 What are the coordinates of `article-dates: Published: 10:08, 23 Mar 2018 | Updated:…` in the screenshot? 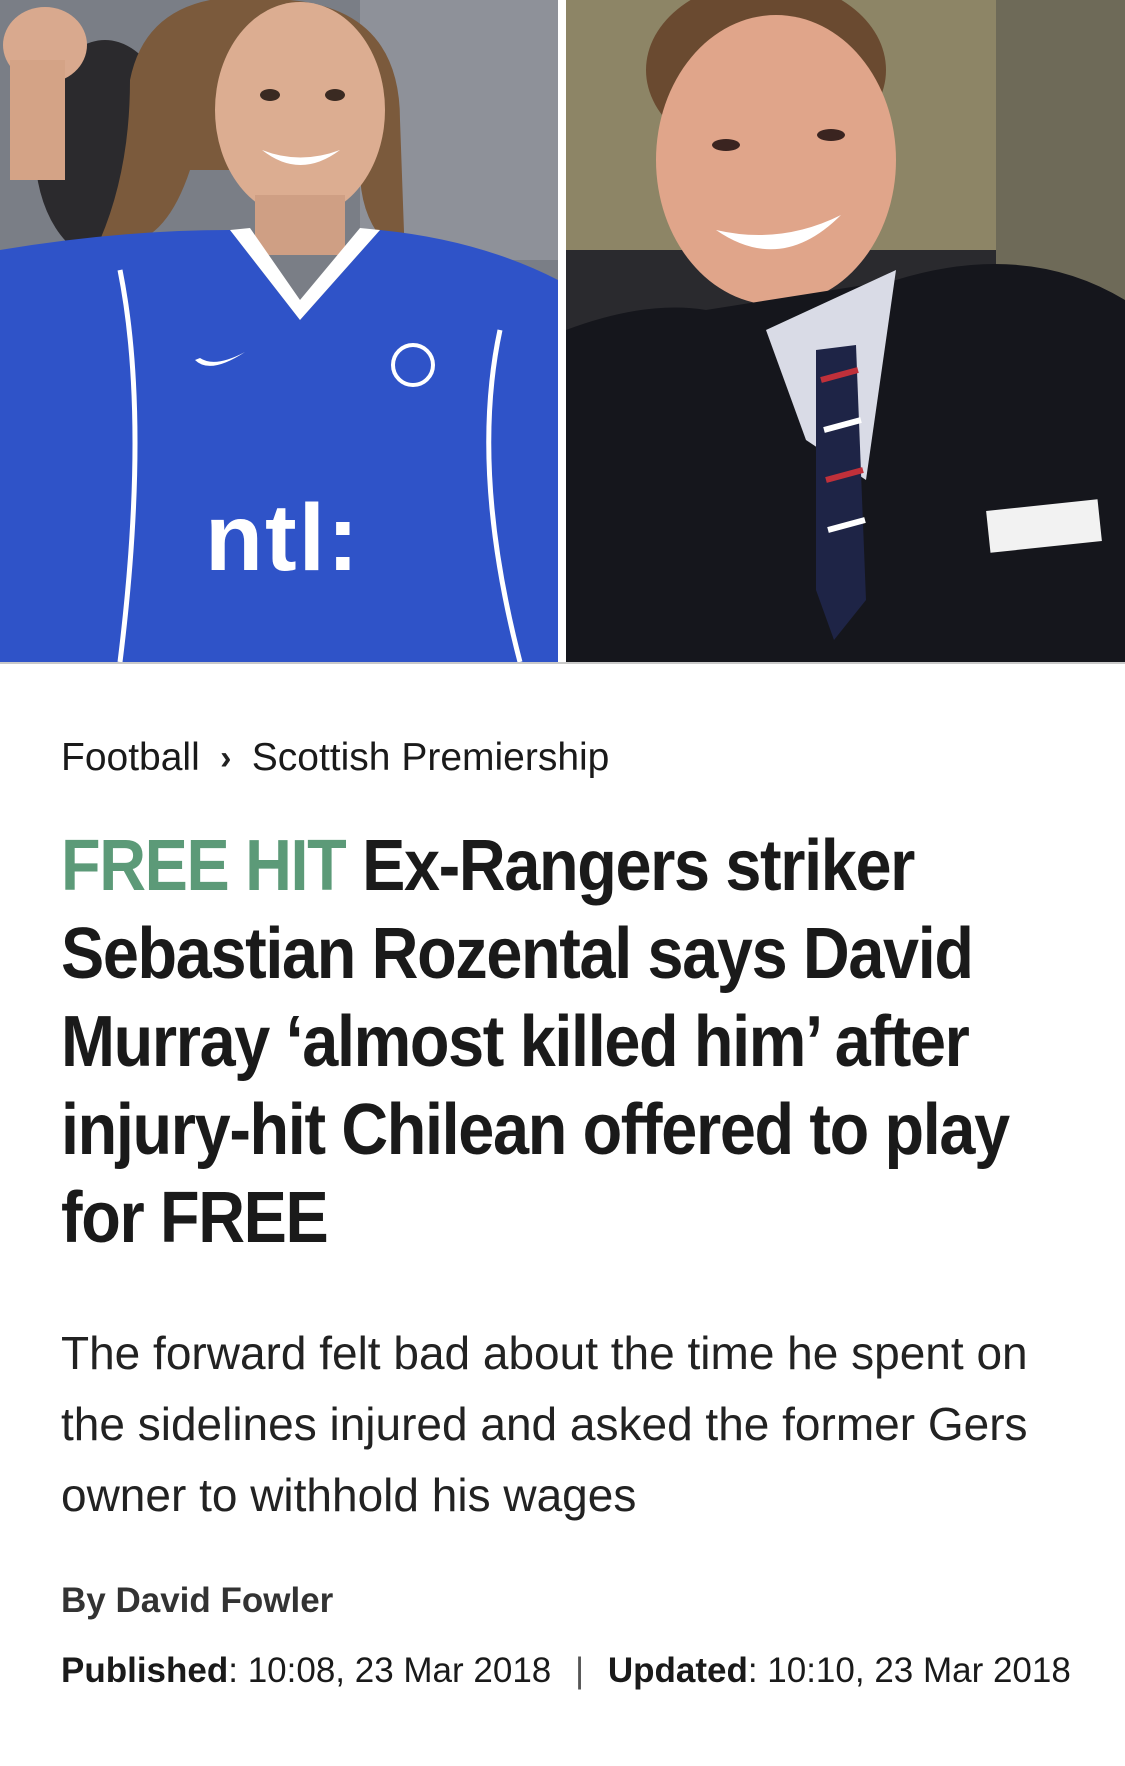 It's located at (566, 1671).